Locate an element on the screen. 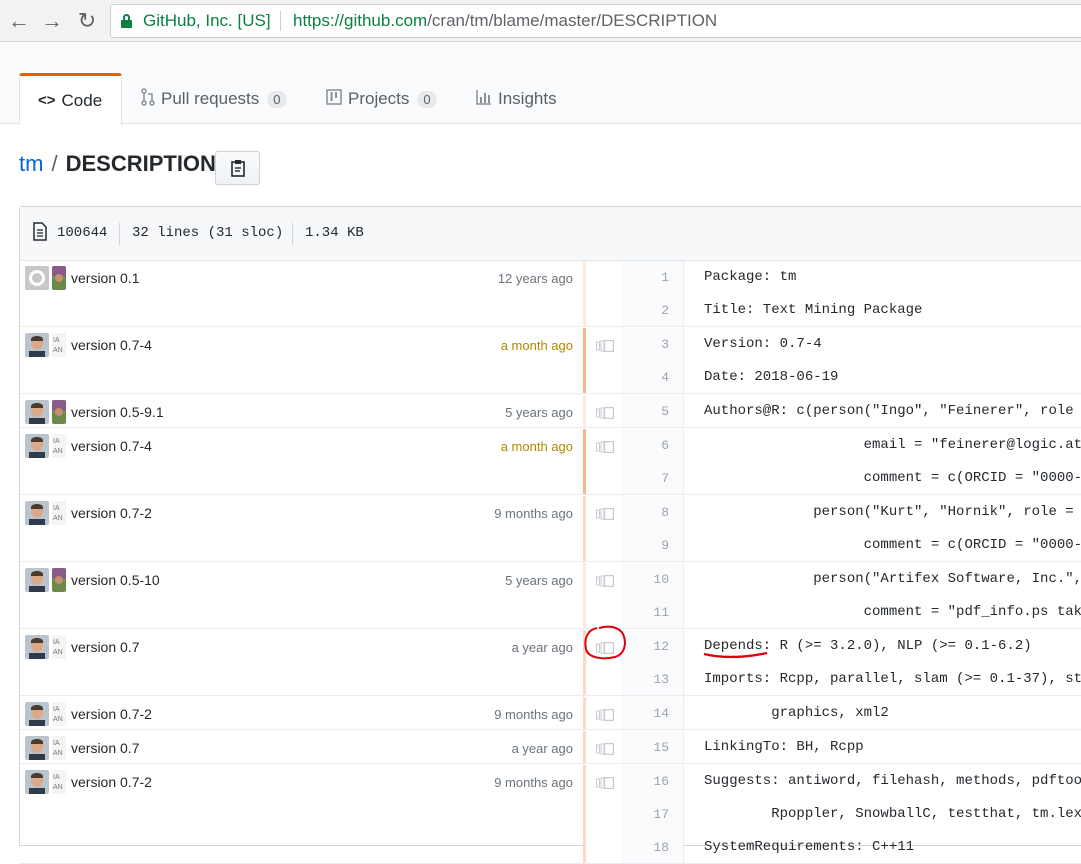  tab-projects: Projects 0 is located at coordinates (381, 99).